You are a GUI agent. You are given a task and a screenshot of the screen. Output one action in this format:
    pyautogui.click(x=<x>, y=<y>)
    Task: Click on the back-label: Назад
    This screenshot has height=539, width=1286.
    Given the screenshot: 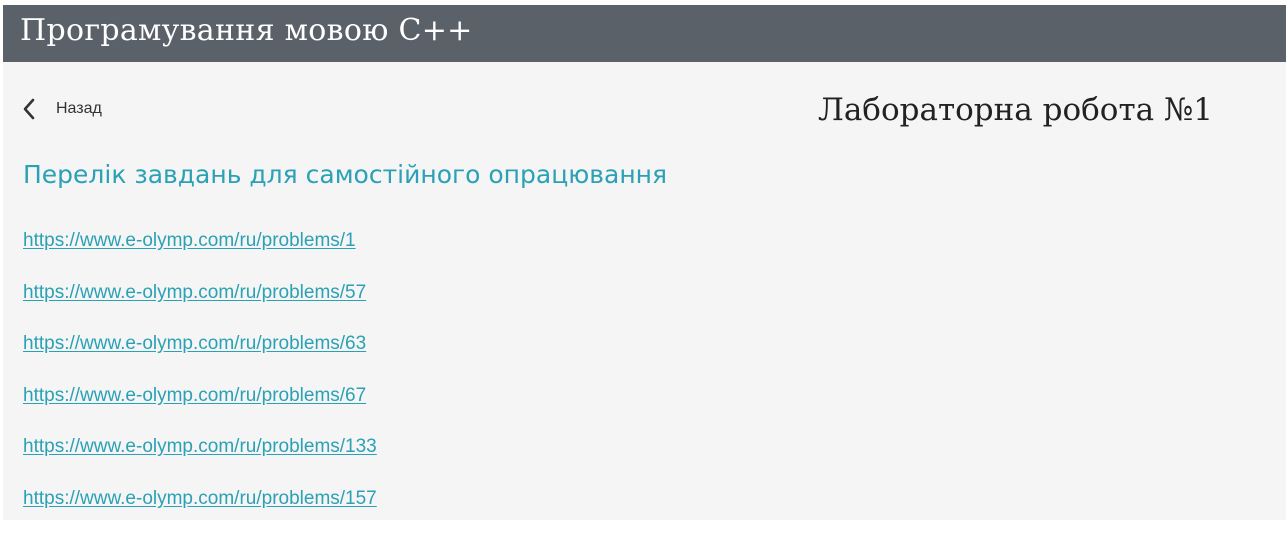 What is the action you would take?
    pyautogui.click(x=79, y=109)
    